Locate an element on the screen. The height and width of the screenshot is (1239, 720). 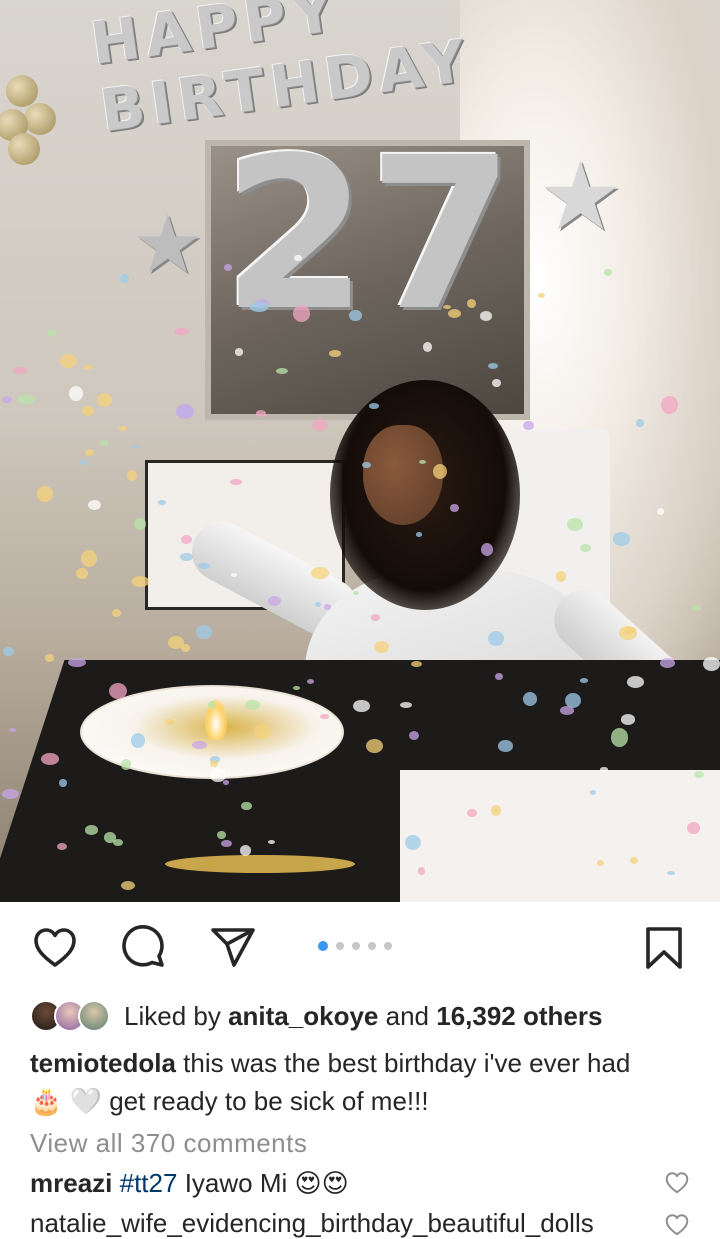
gold-balloons is located at coordinates (30, 122).